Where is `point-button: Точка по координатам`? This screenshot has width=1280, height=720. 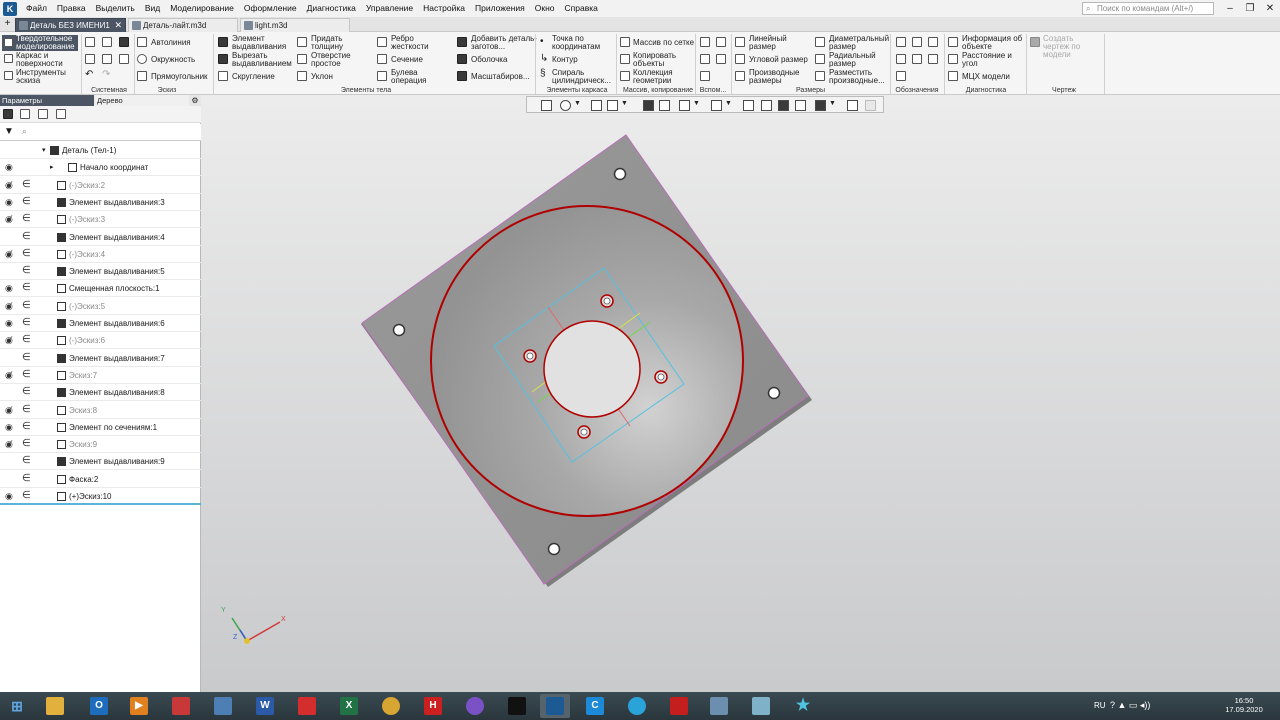
point-button: Точка по координатам is located at coordinates (581, 43).